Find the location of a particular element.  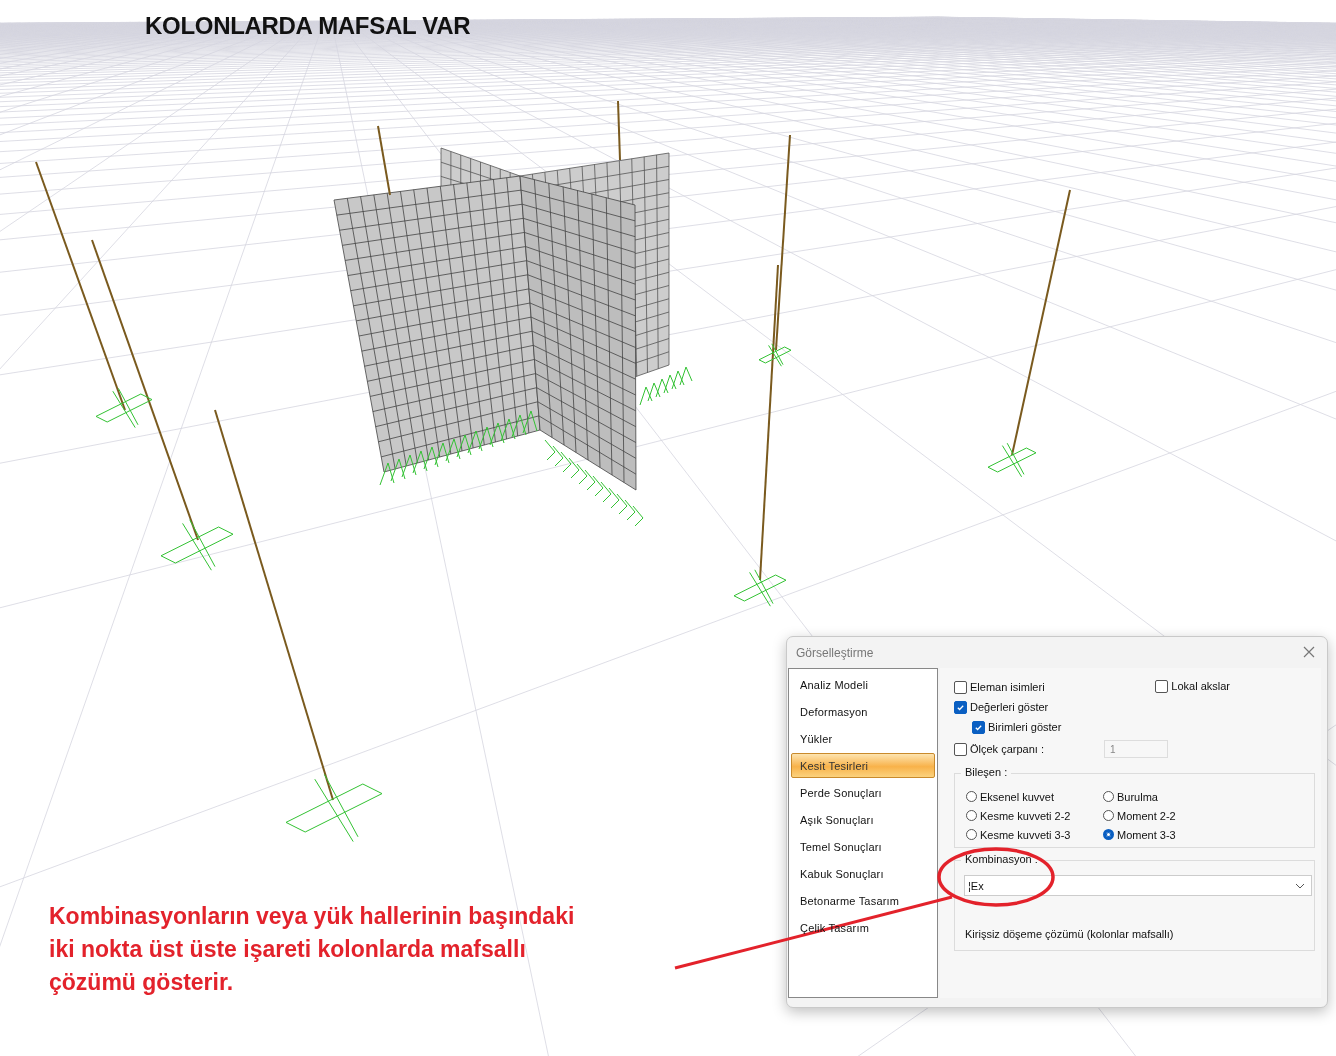

radio-option: Moment 3-3 is located at coordinates (1203, 834).